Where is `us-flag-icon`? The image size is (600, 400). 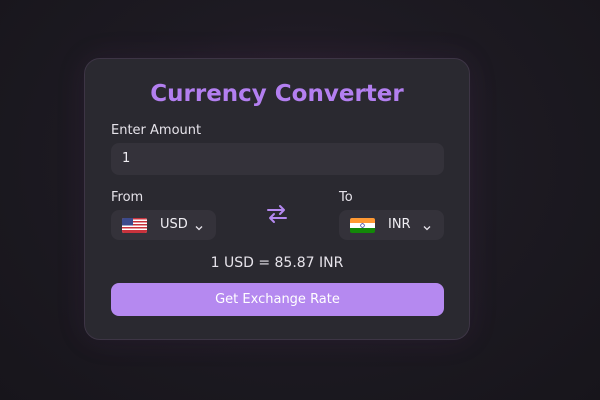 us-flag-icon is located at coordinates (134, 225).